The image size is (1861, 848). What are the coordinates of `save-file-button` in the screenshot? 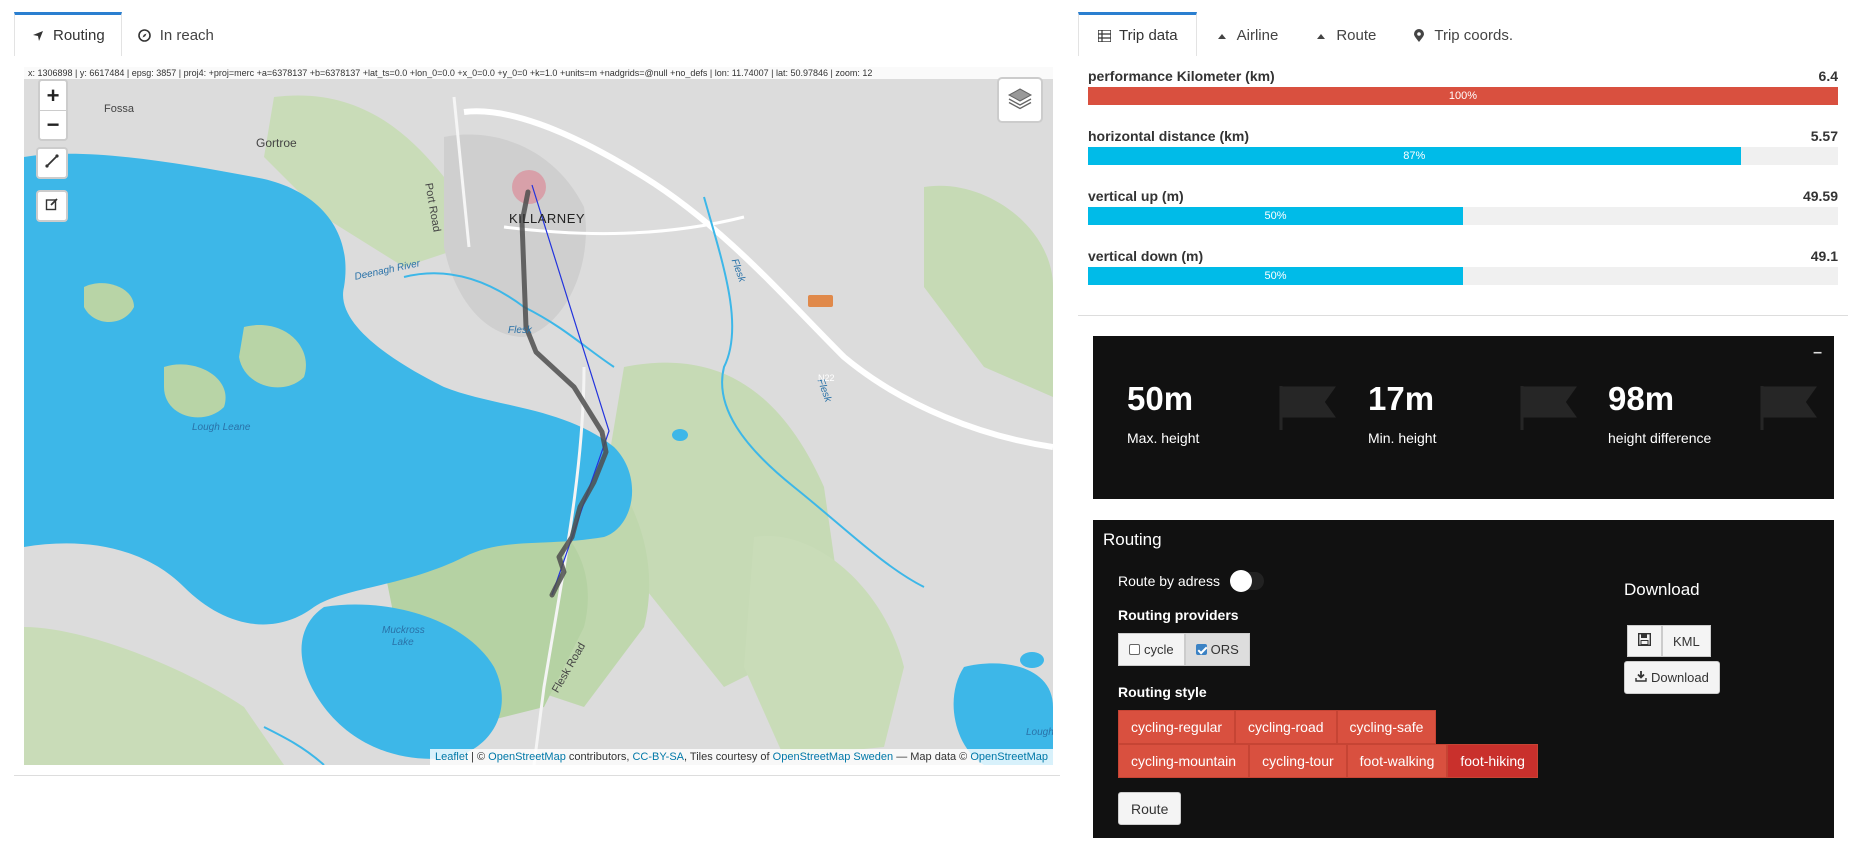 It's located at (1644, 641).